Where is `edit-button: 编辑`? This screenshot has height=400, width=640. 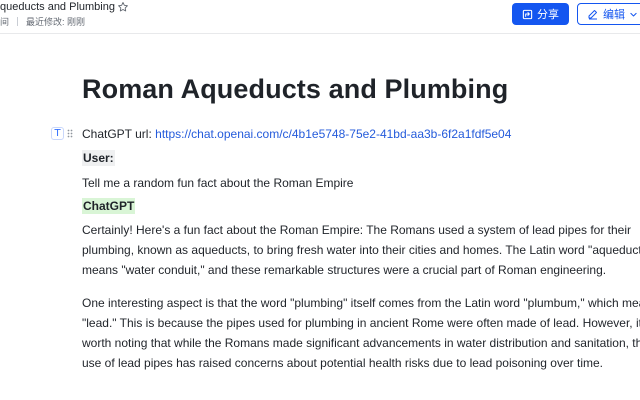
edit-button: 编辑 is located at coordinates (608, 14).